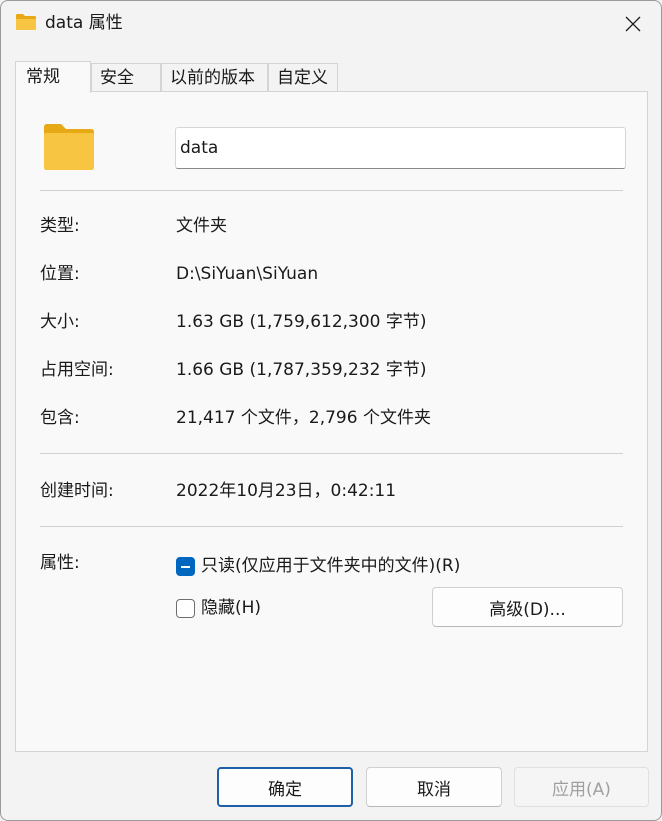 This screenshot has width=662, height=821. I want to click on created-value: 2022年10月23日，0:42:11, so click(286, 491).